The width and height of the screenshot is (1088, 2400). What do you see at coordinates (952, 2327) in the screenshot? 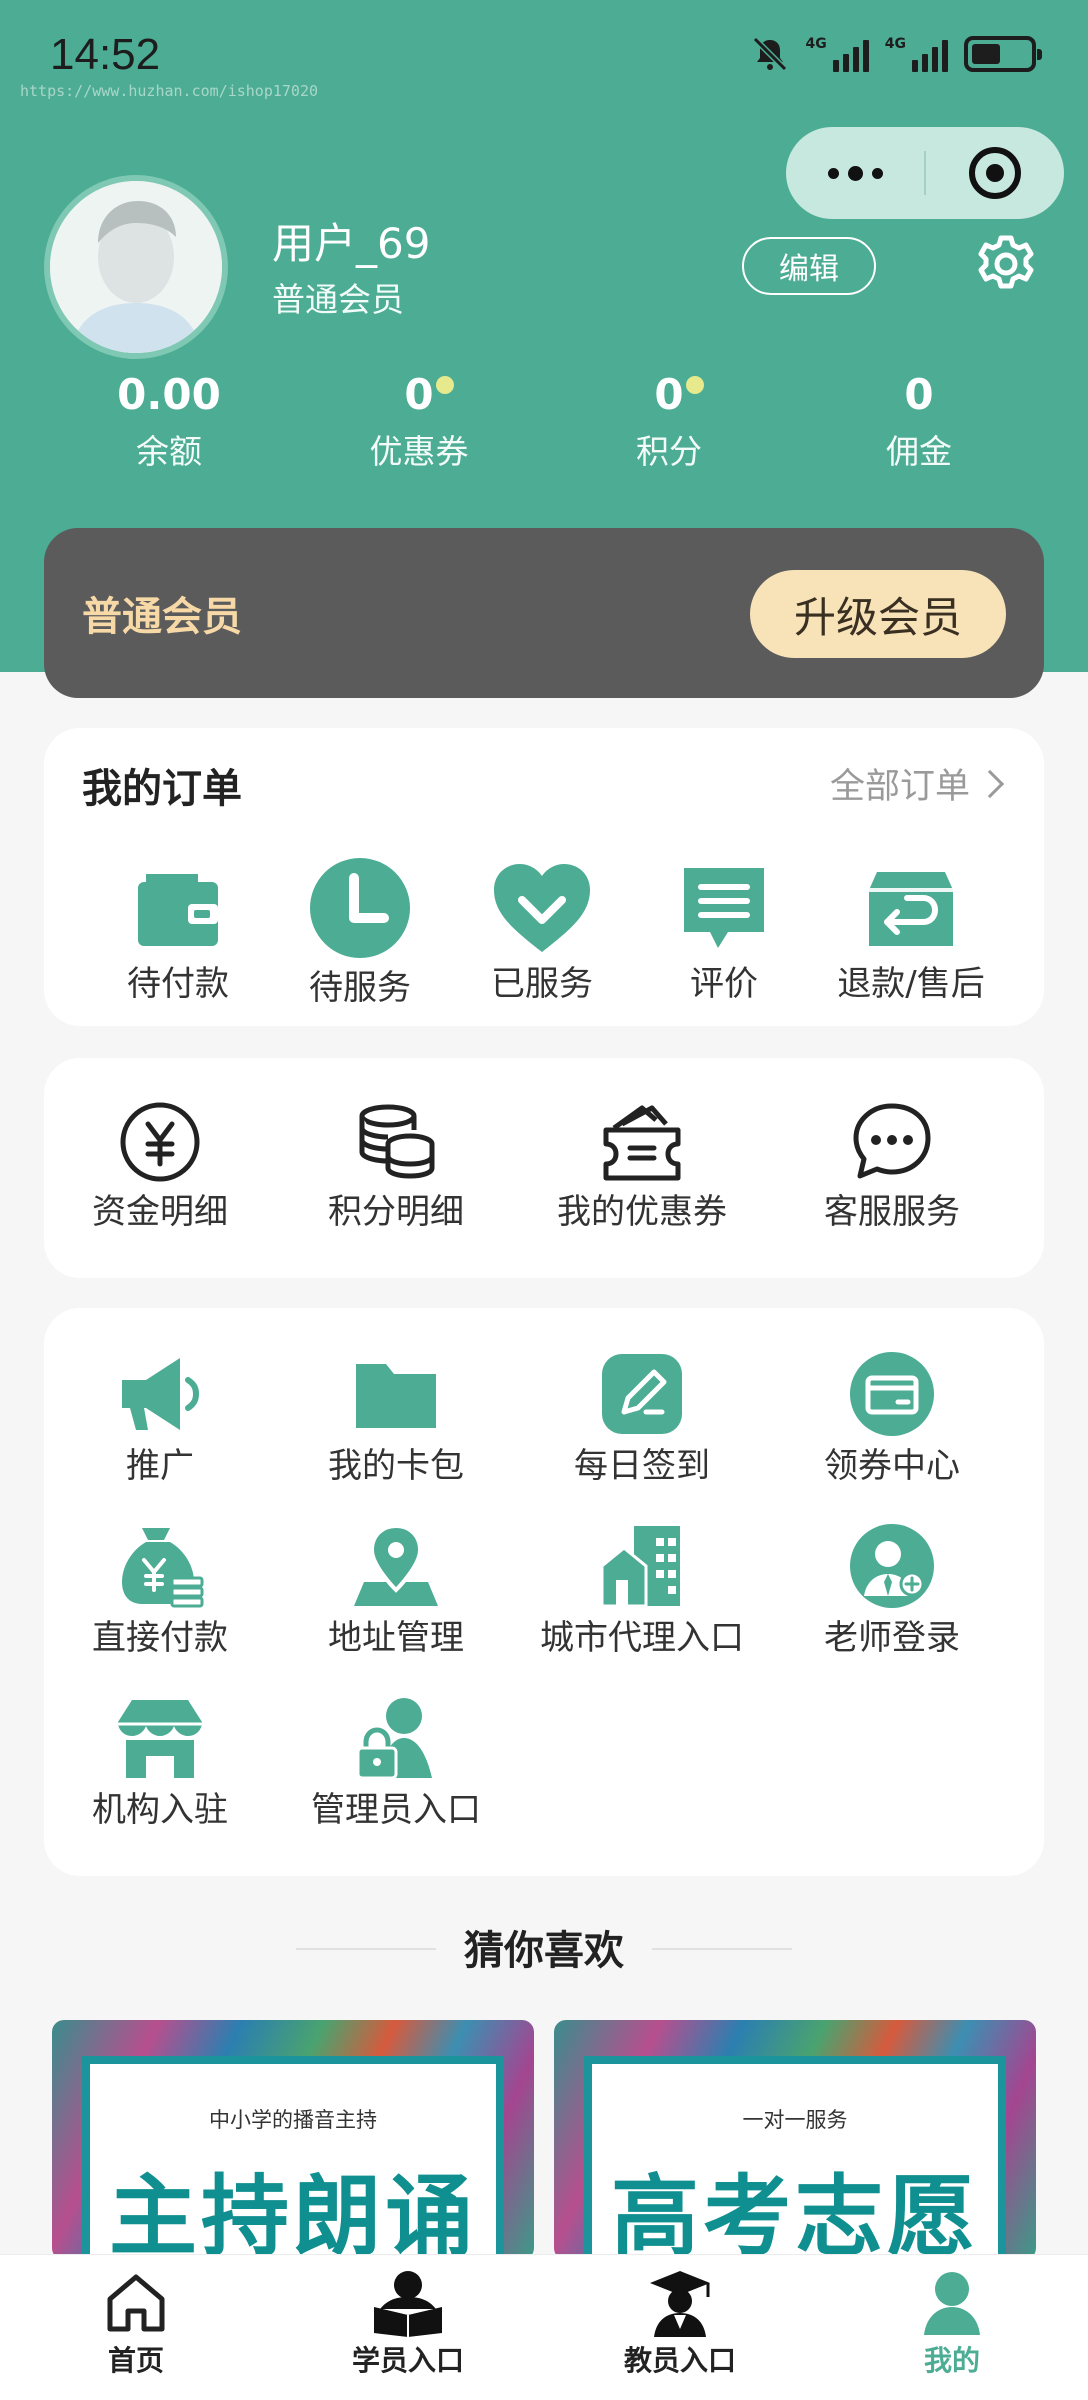
I see `tab-mine: 我的` at bounding box center [952, 2327].